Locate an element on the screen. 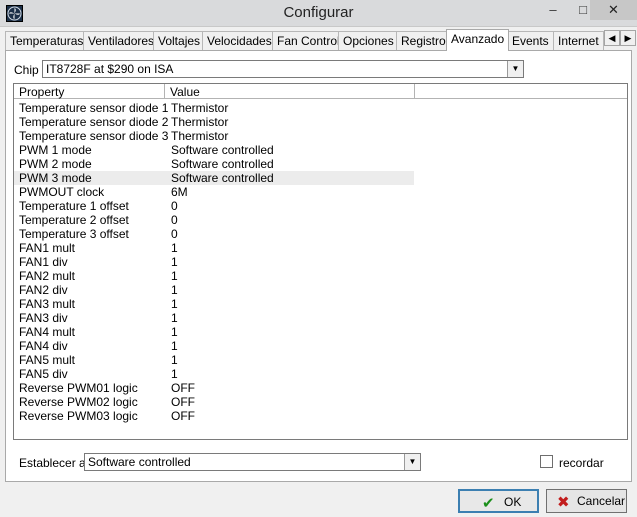 Image resolution: width=637 pixels, height=517 pixels. property-name: Temperature sensor diode 3 is located at coordinates (94, 136).